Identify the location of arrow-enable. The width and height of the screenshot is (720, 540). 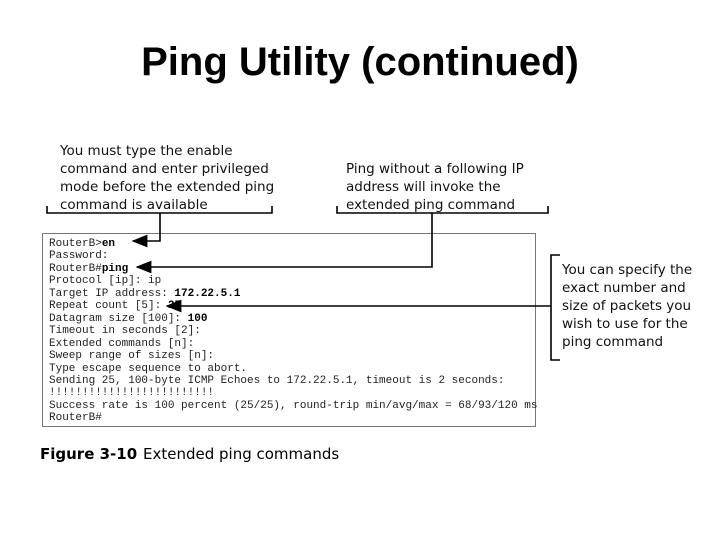
(146, 230).